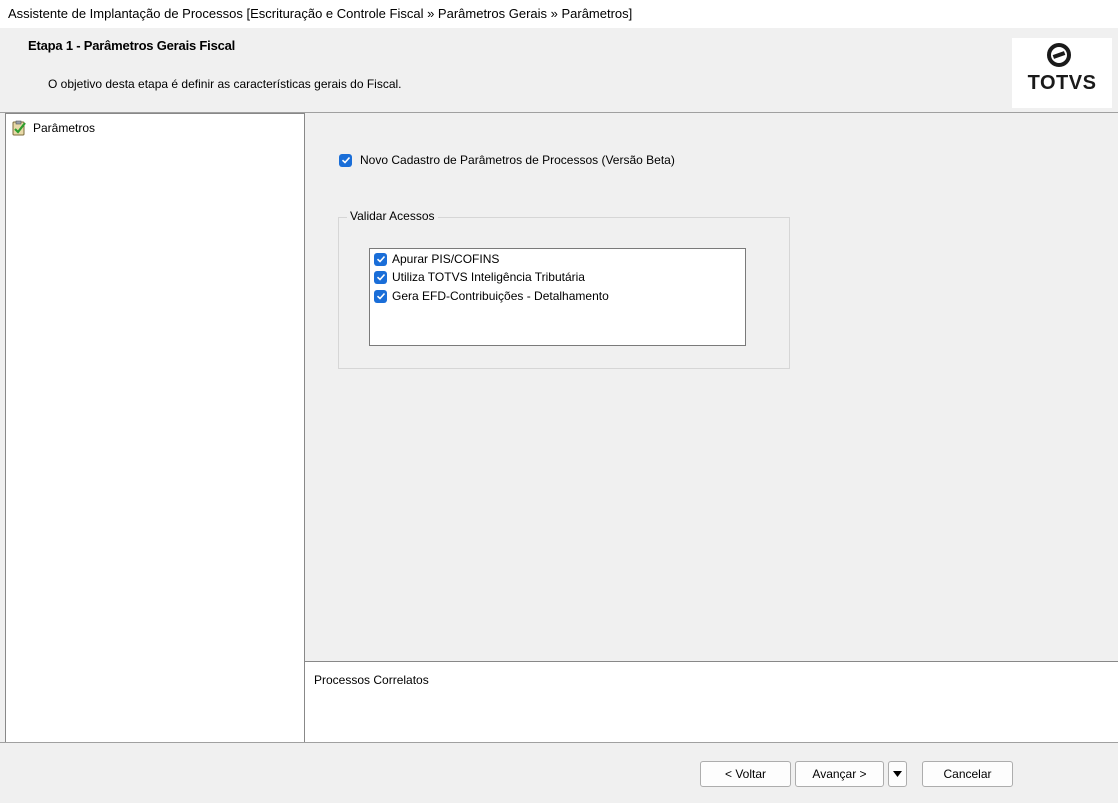 The width and height of the screenshot is (1118, 803). I want to click on tree-item-parametros: Parâmetros, so click(53, 128).